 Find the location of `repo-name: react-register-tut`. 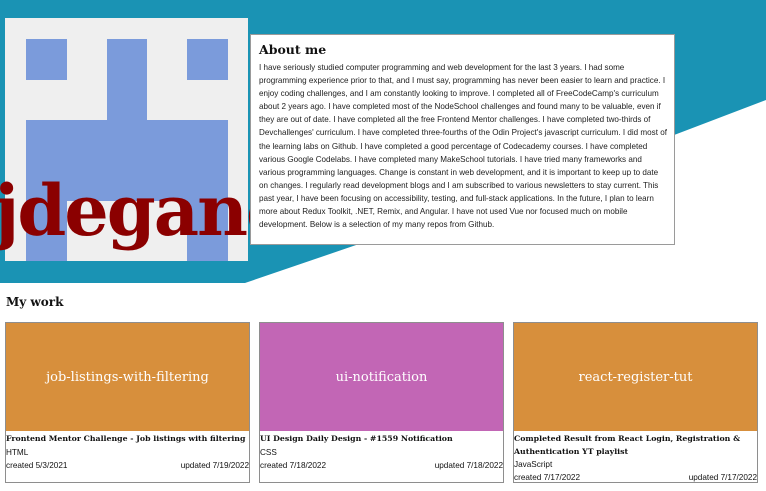

repo-name: react-register-tut is located at coordinates (636, 377).